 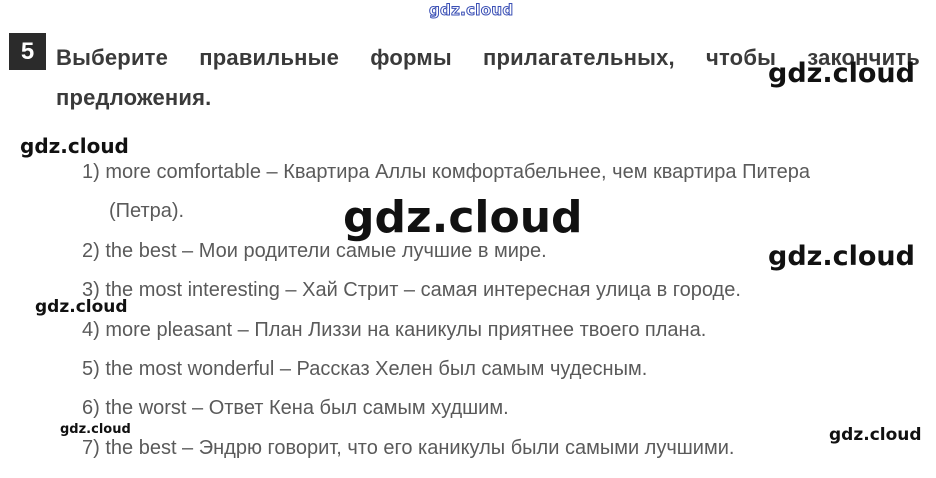 I want to click on watermark-top: gdz.cloud, so click(x=471, y=10).